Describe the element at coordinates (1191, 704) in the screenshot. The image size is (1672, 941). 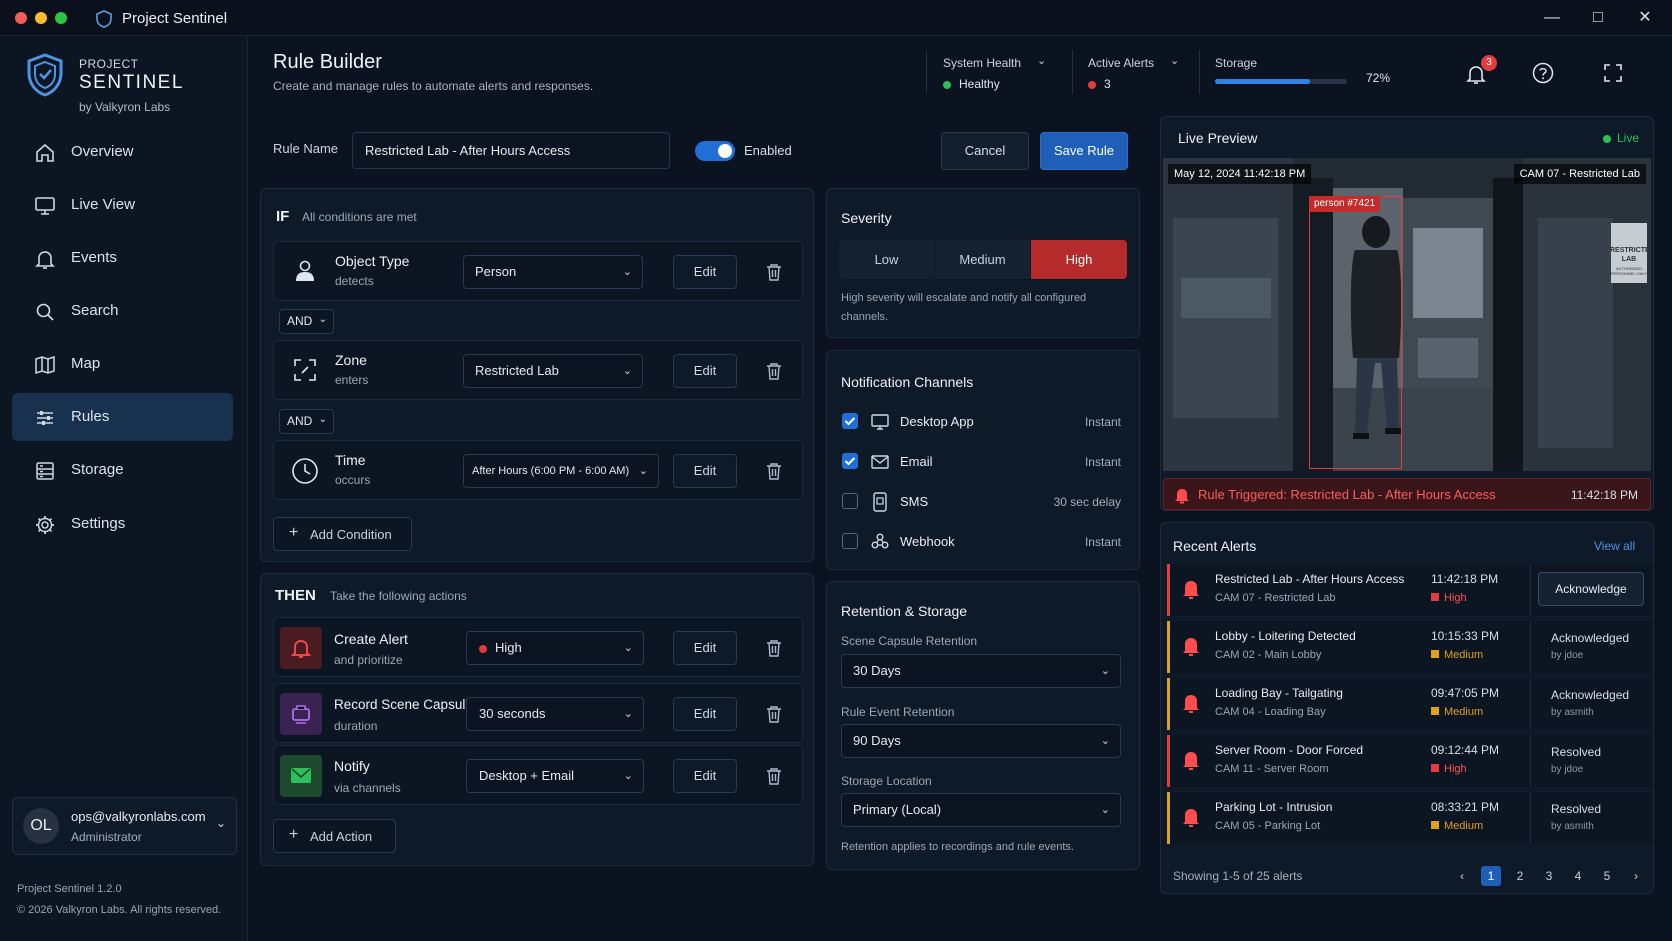
I see `alert-bell-icon` at that location.